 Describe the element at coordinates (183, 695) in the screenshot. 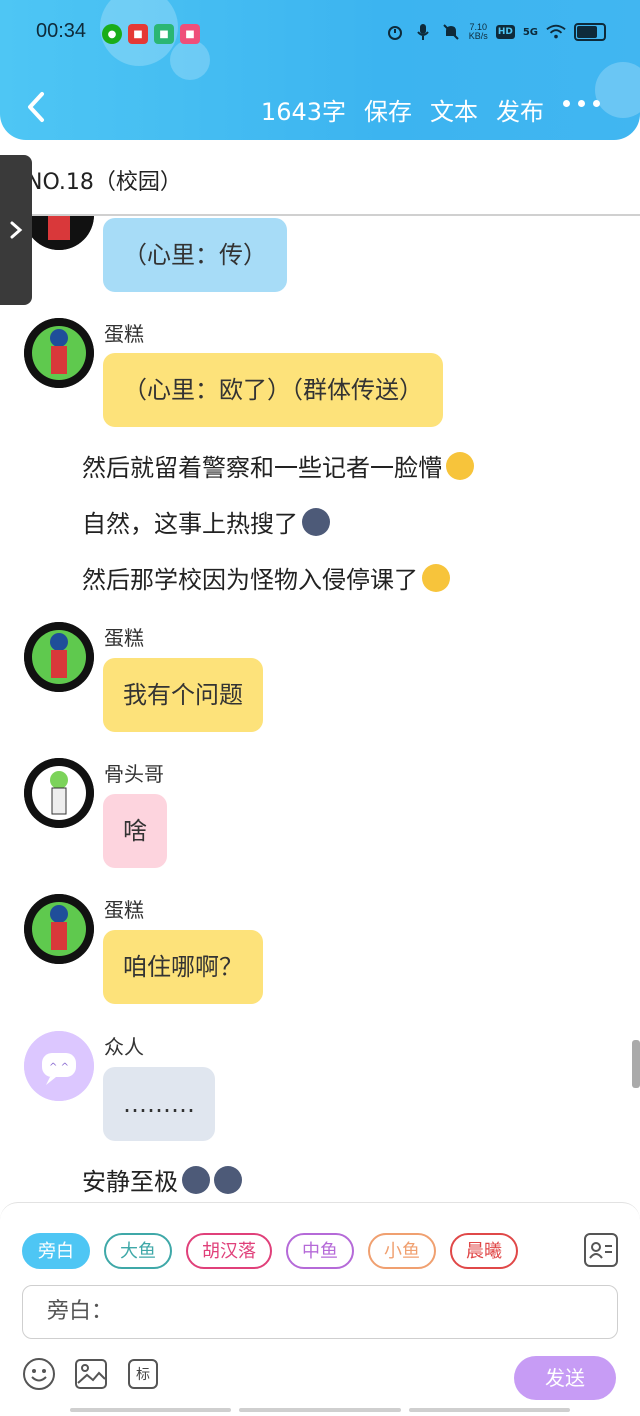

I see `chat-bubble: 我有个问题` at that location.